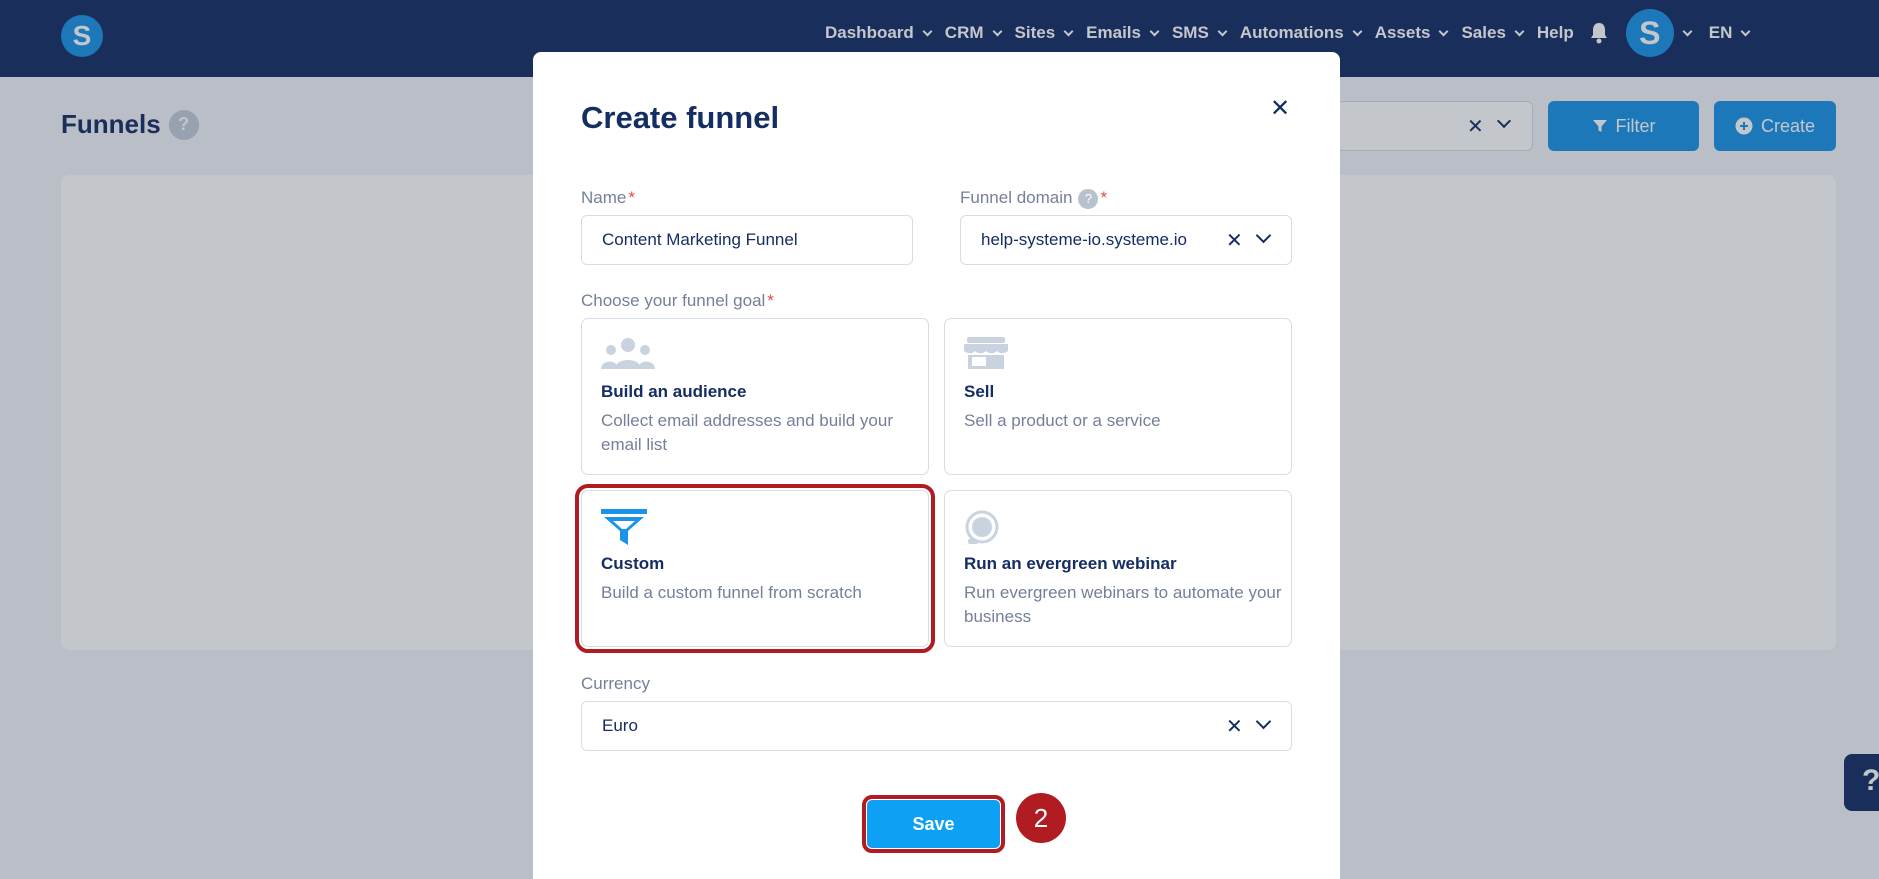 The width and height of the screenshot is (1879, 879). I want to click on funnel-domain-label: Funnel domain? *, so click(1033, 198).